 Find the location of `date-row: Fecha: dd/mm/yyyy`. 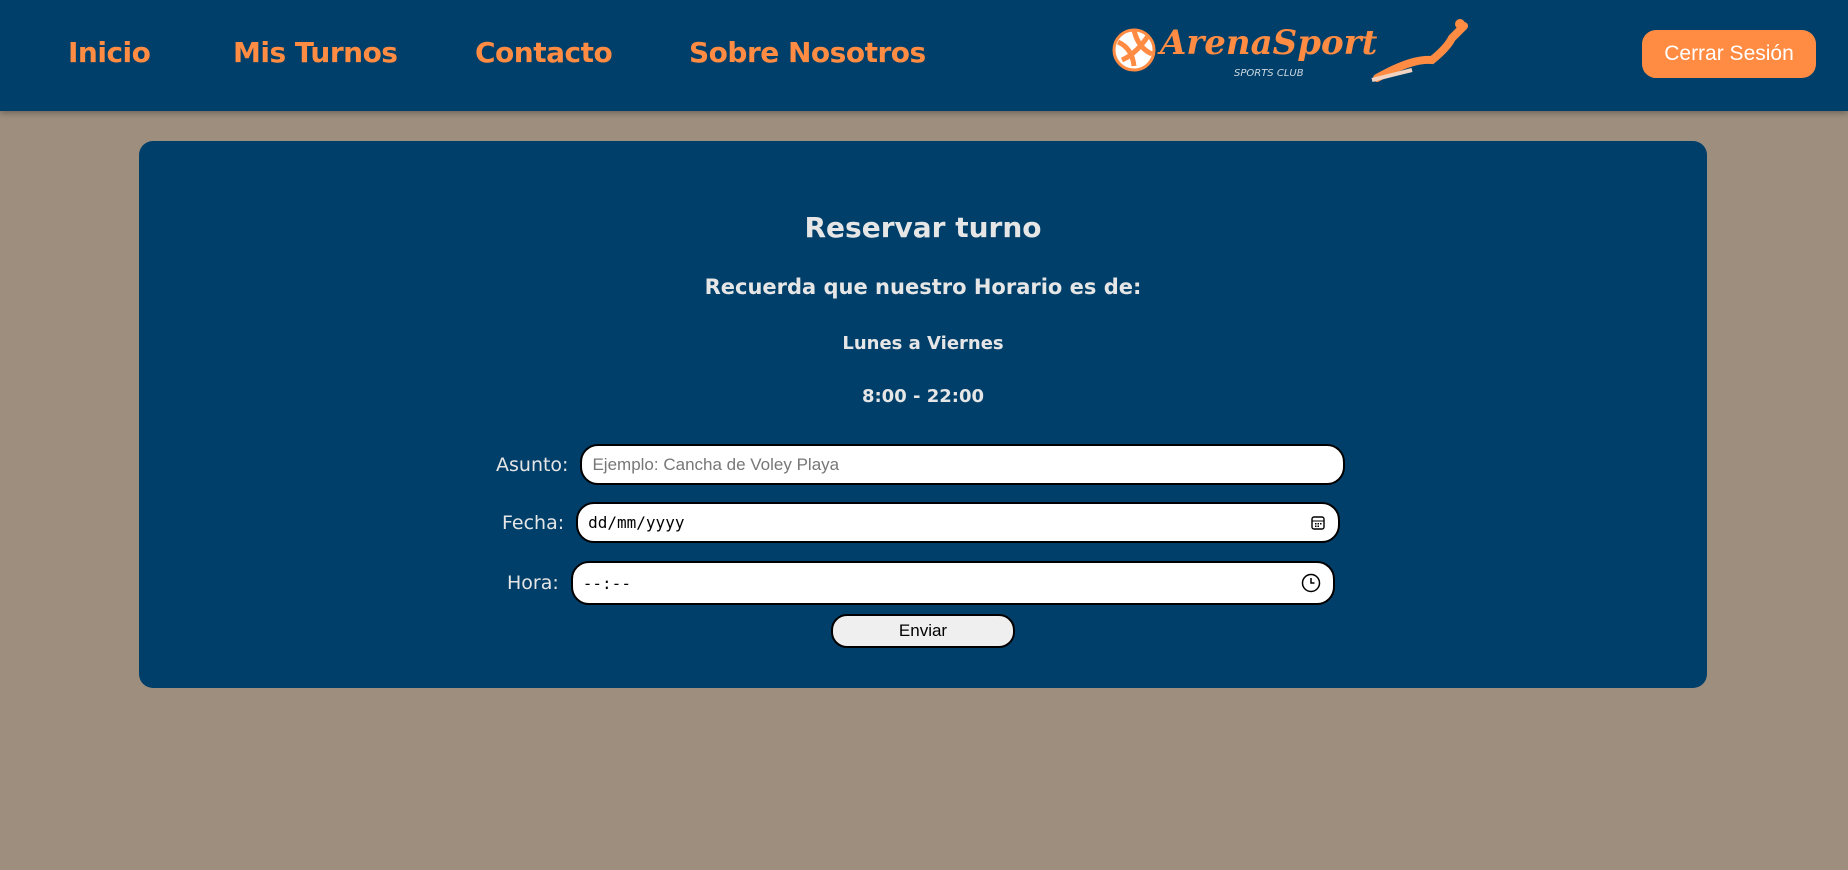

date-row: Fecha: dd/mm/yyyy is located at coordinates (921, 522).